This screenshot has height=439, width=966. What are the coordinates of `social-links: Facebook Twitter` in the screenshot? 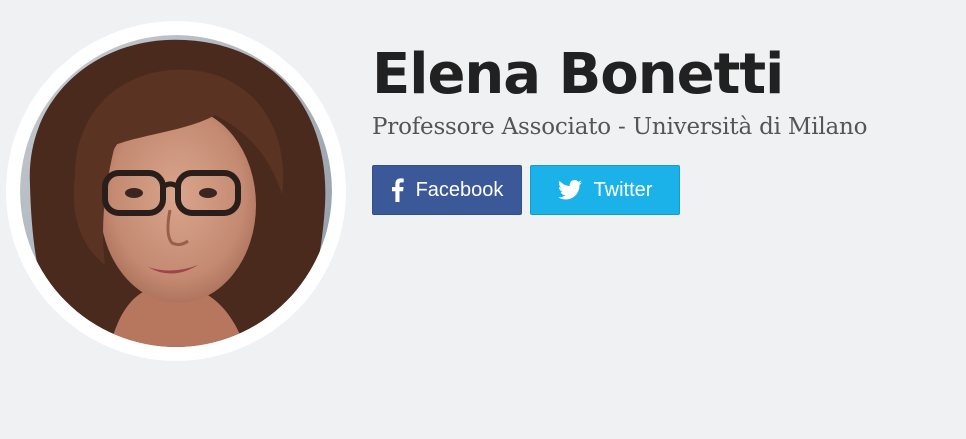 It's located at (619, 190).